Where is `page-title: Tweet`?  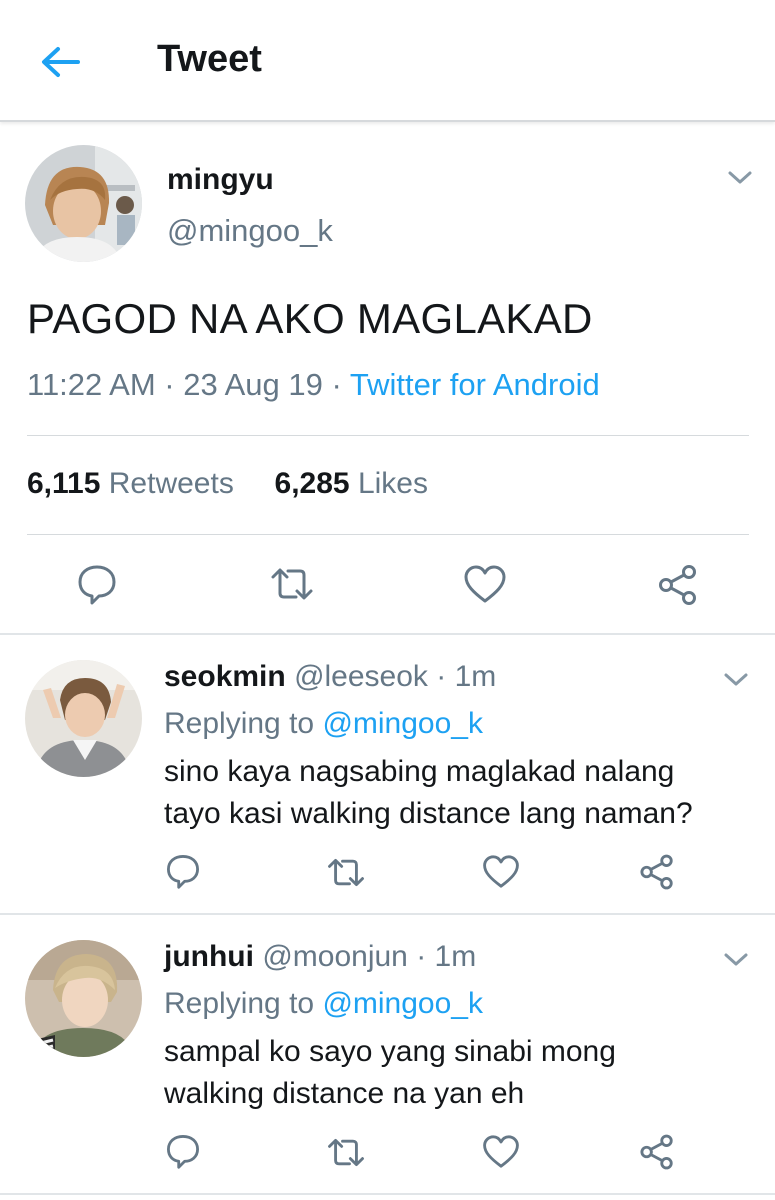 page-title: Tweet is located at coordinates (209, 59).